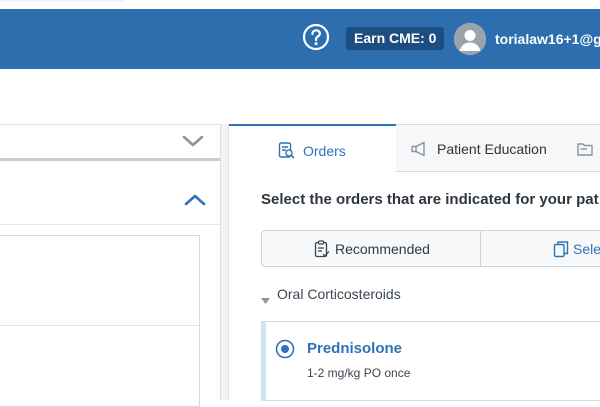 The width and height of the screenshot is (600, 407). Describe the element at coordinates (382, 249) in the screenshot. I see `recommended-label: Recommended` at that location.